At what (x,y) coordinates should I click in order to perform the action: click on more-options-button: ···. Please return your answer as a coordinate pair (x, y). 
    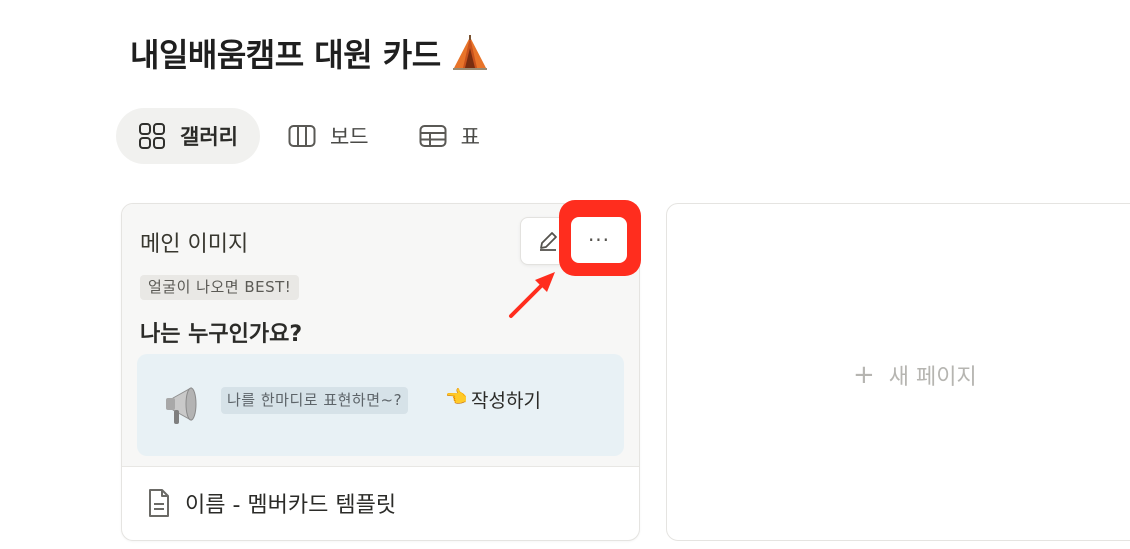
    Looking at the image, I should click on (599, 240).